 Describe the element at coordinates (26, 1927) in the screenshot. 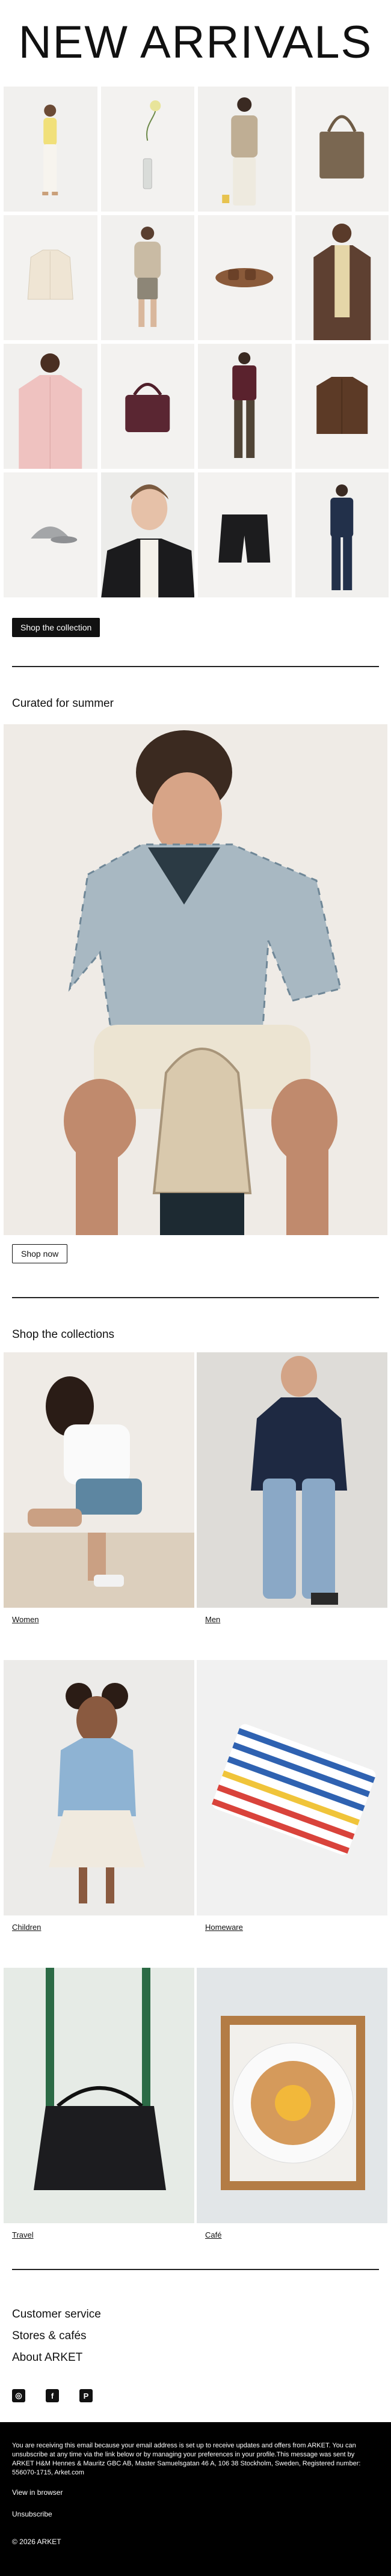

I see `collection-label: Children` at that location.